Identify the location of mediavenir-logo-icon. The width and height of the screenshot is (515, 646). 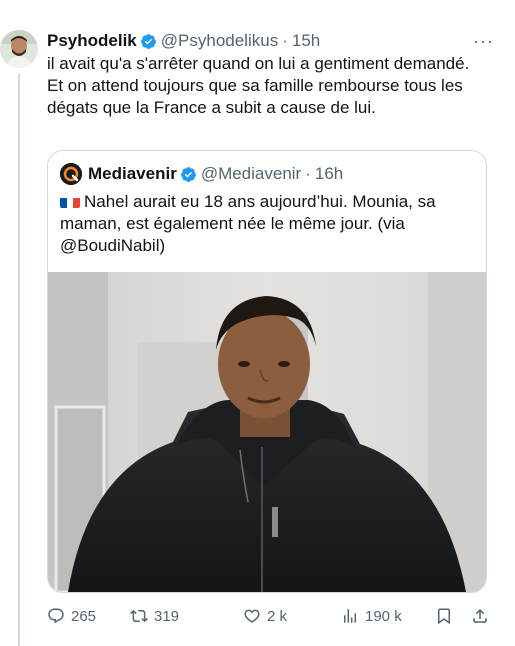
(71, 174).